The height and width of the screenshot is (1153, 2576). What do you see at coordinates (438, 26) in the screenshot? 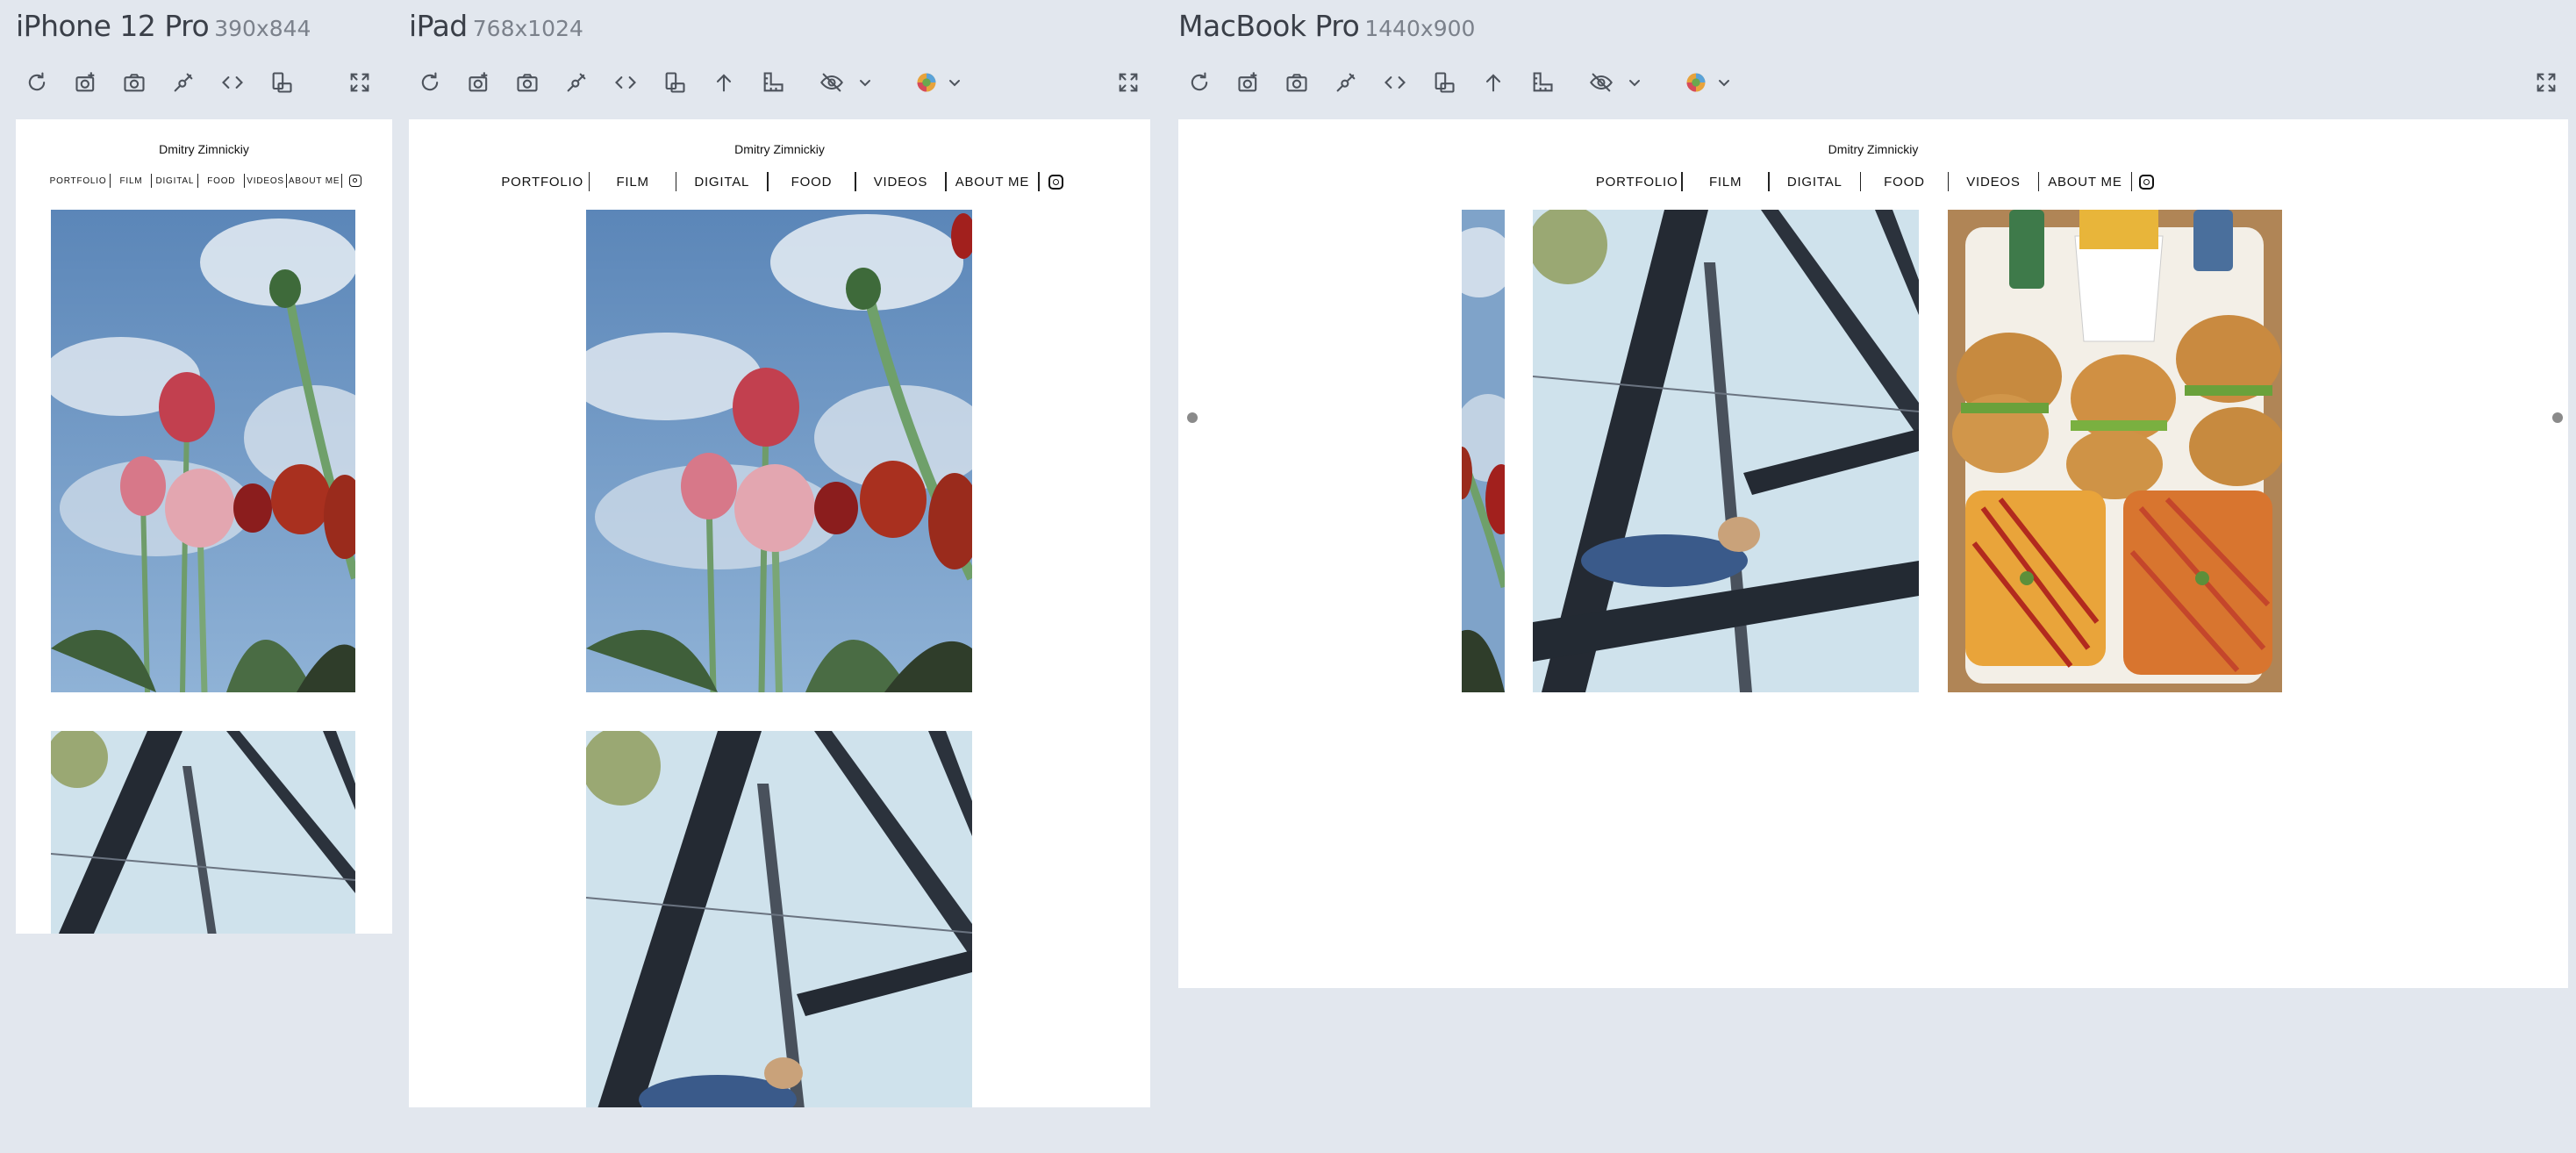
I see `device-name: iPad` at bounding box center [438, 26].